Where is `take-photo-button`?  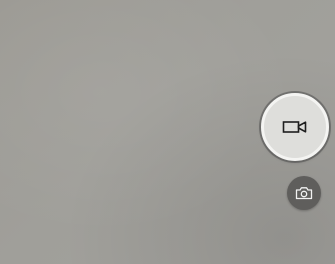
take-photo-button is located at coordinates (304, 193).